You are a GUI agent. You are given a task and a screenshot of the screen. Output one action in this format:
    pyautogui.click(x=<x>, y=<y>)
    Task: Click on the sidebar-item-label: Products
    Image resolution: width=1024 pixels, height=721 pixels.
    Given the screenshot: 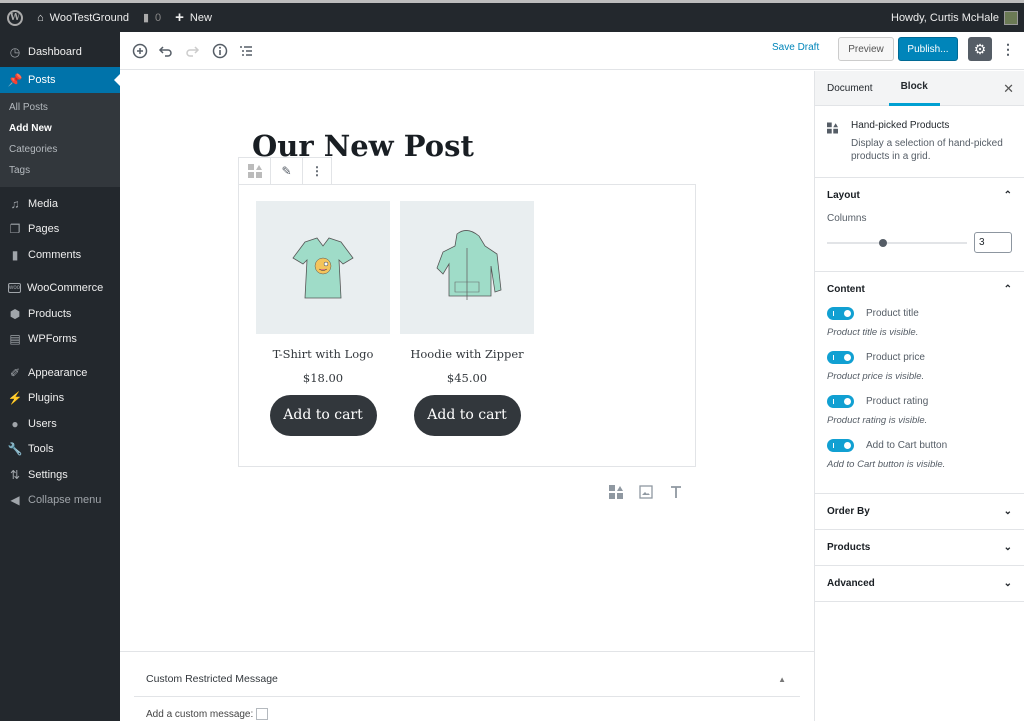 What is the action you would take?
    pyautogui.click(x=50, y=313)
    